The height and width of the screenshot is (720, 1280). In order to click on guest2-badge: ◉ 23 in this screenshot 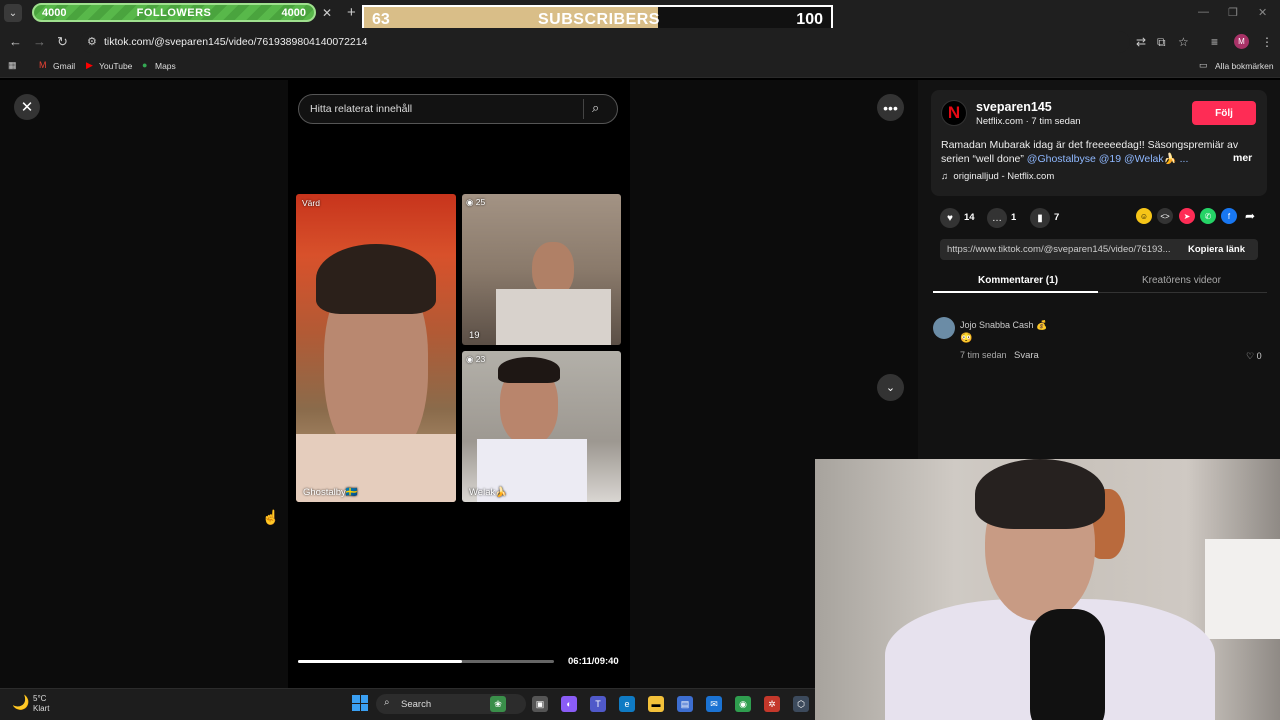, I will do `click(476, 359)`.